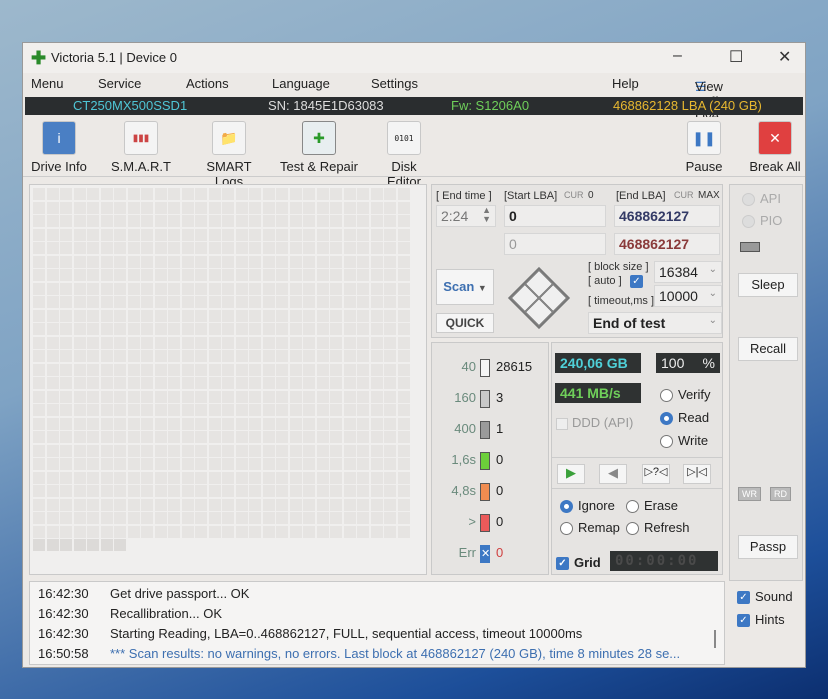 Image resolution: width=828 pixels, height=699 pixels. I want to click on menu-service: Service, so click(119, 83).